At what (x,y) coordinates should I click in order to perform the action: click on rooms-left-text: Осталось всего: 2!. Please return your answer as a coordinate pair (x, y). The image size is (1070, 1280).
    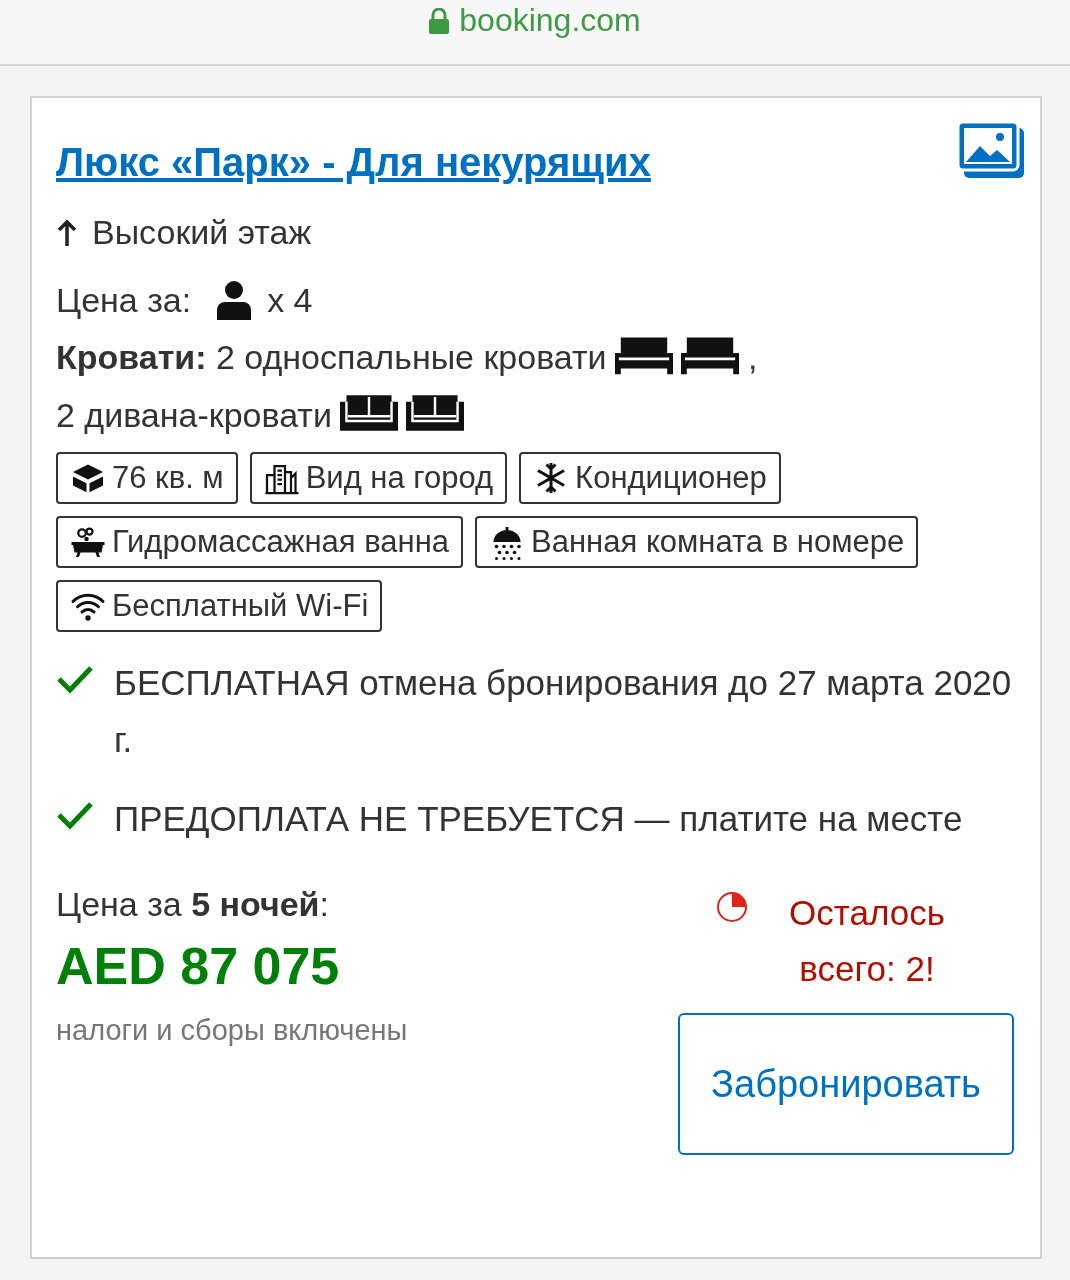
    Looking at the image, I should click on (867, 941).